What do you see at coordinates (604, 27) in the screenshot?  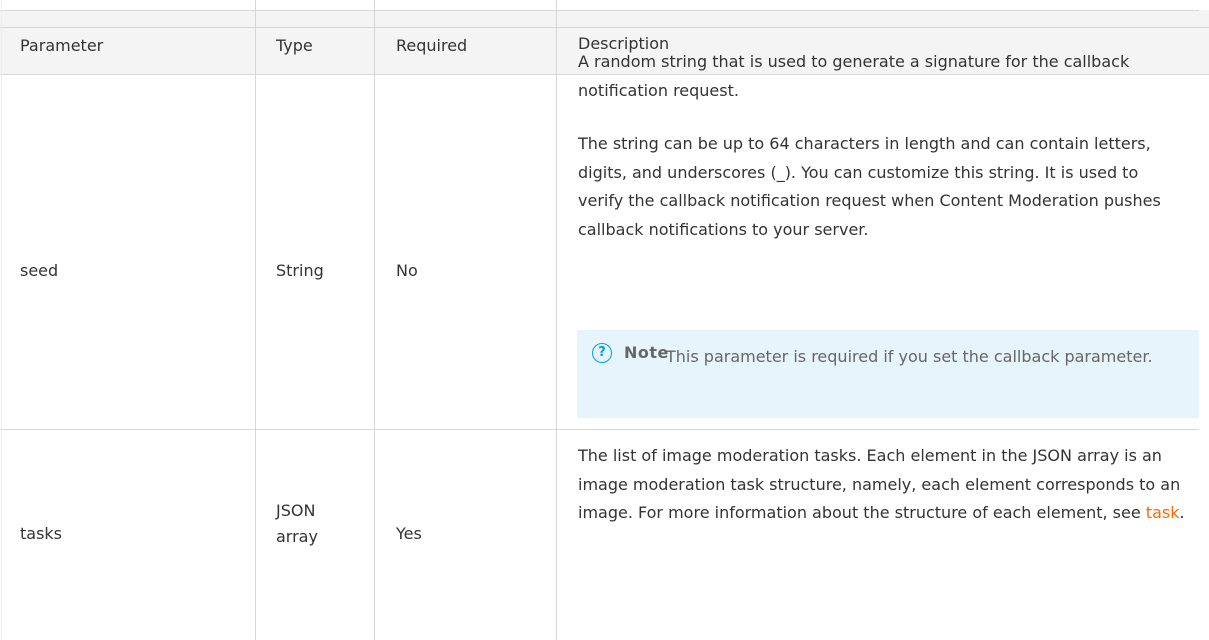 I see `header-strip-border` at bounding box center [604, 27].